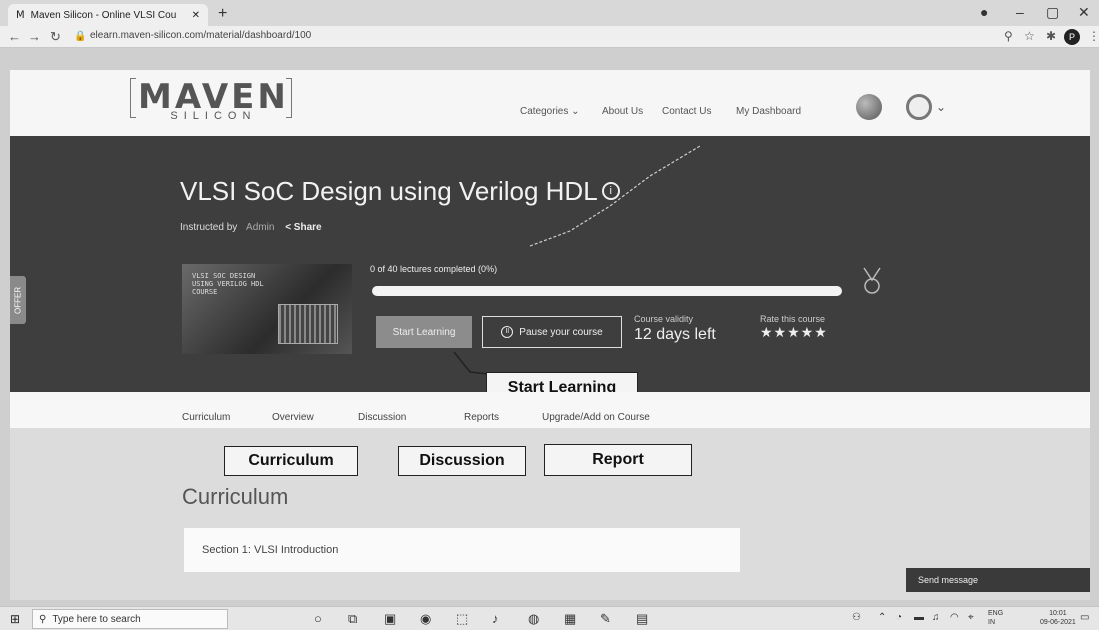 This screenshot has height=630, width=1099. I want to click on banner-decoration, so click(615, 196).